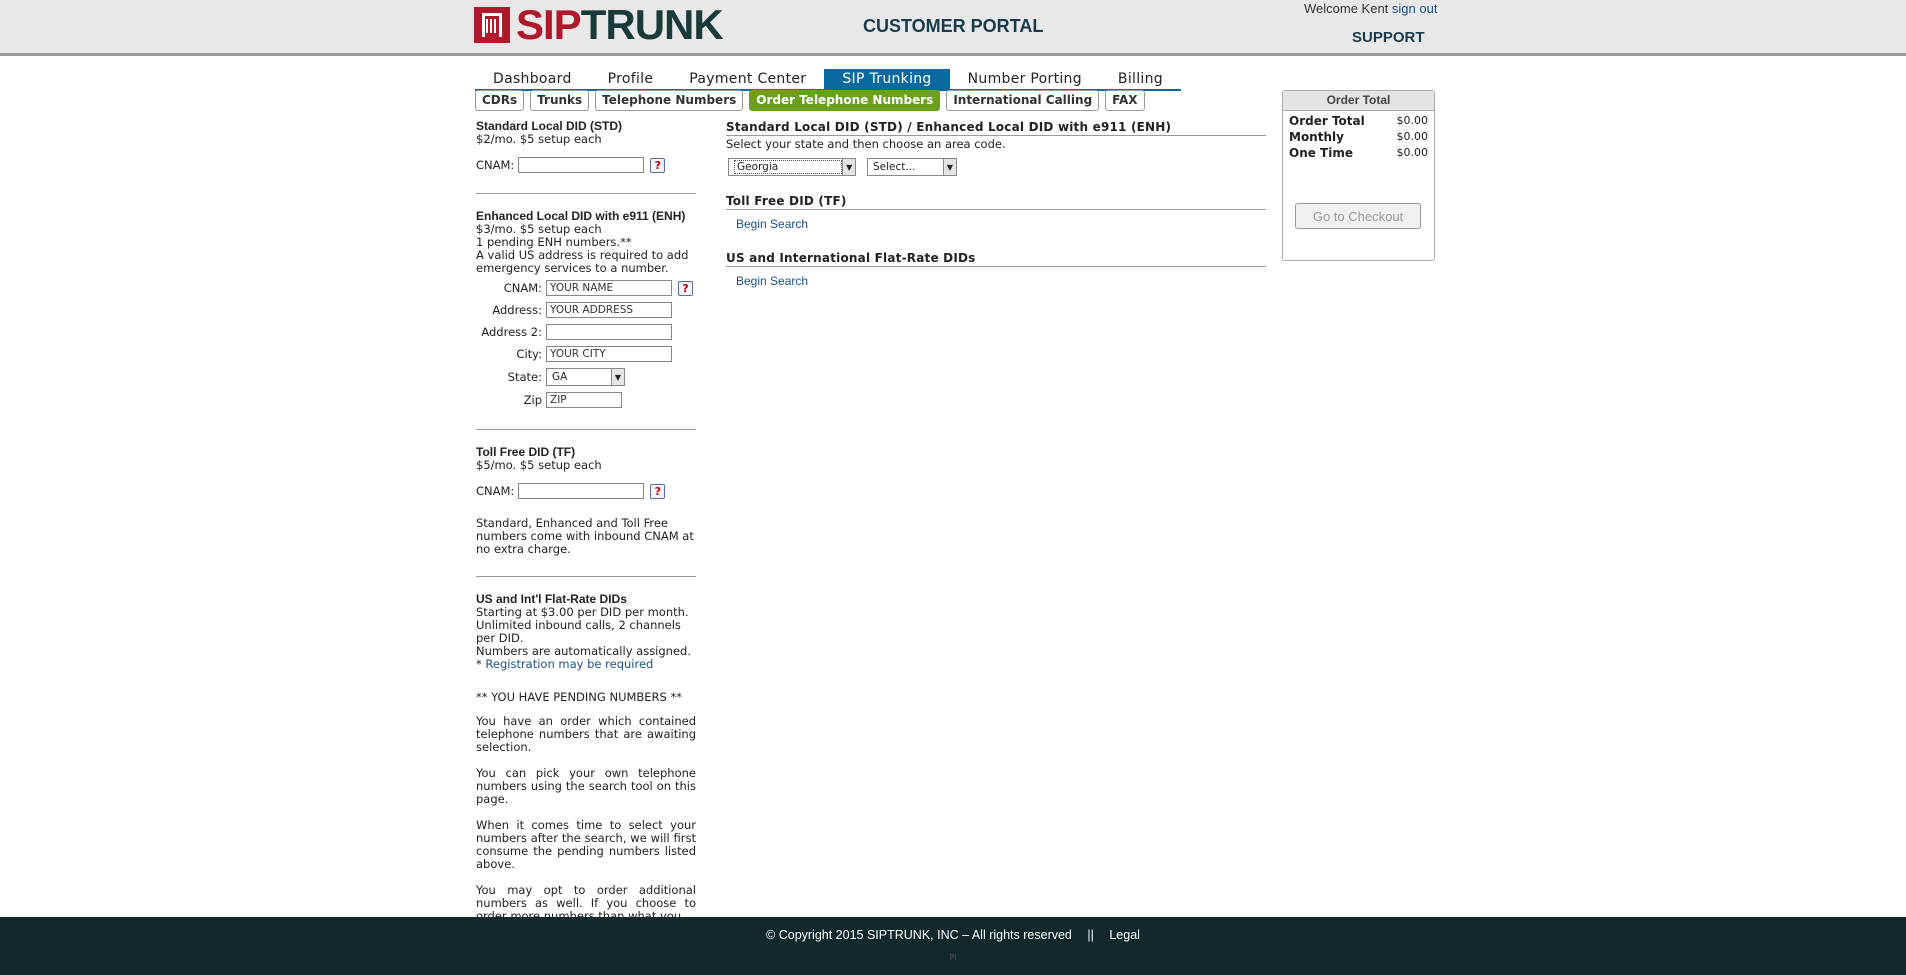 This screenshot has height=975, width=1906. What do you see at coordinates (581, 491) in the screenshot?
I see `tf-cnam-input` at bounding box center [581, 491].